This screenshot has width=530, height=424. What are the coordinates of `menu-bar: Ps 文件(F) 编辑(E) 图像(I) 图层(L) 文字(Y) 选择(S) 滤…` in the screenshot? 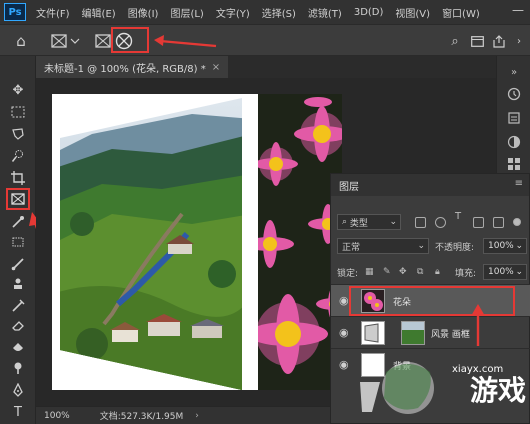 It's located at (265, 12).